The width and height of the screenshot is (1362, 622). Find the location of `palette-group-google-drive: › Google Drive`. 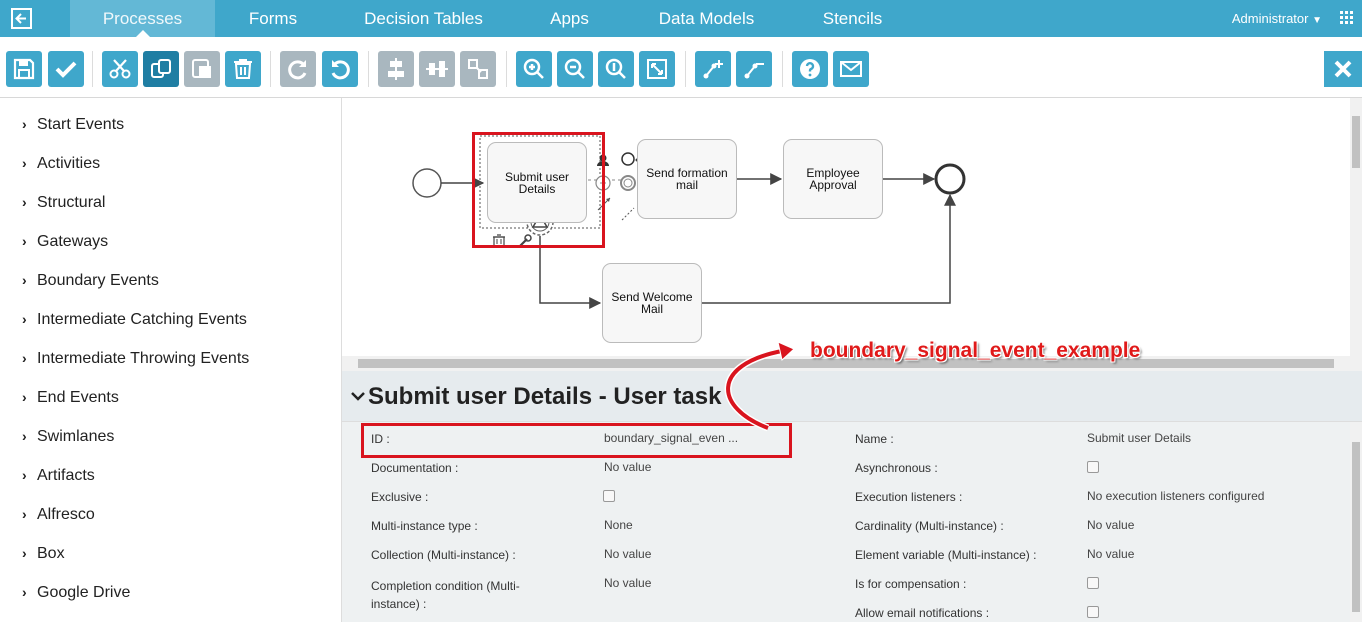

palette-group-google-drive: › Google Drive is located at coordinates (76, 593).